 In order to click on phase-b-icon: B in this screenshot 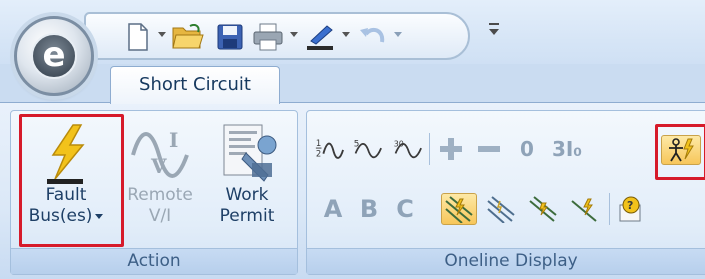, I will do `click(369, 209)`.